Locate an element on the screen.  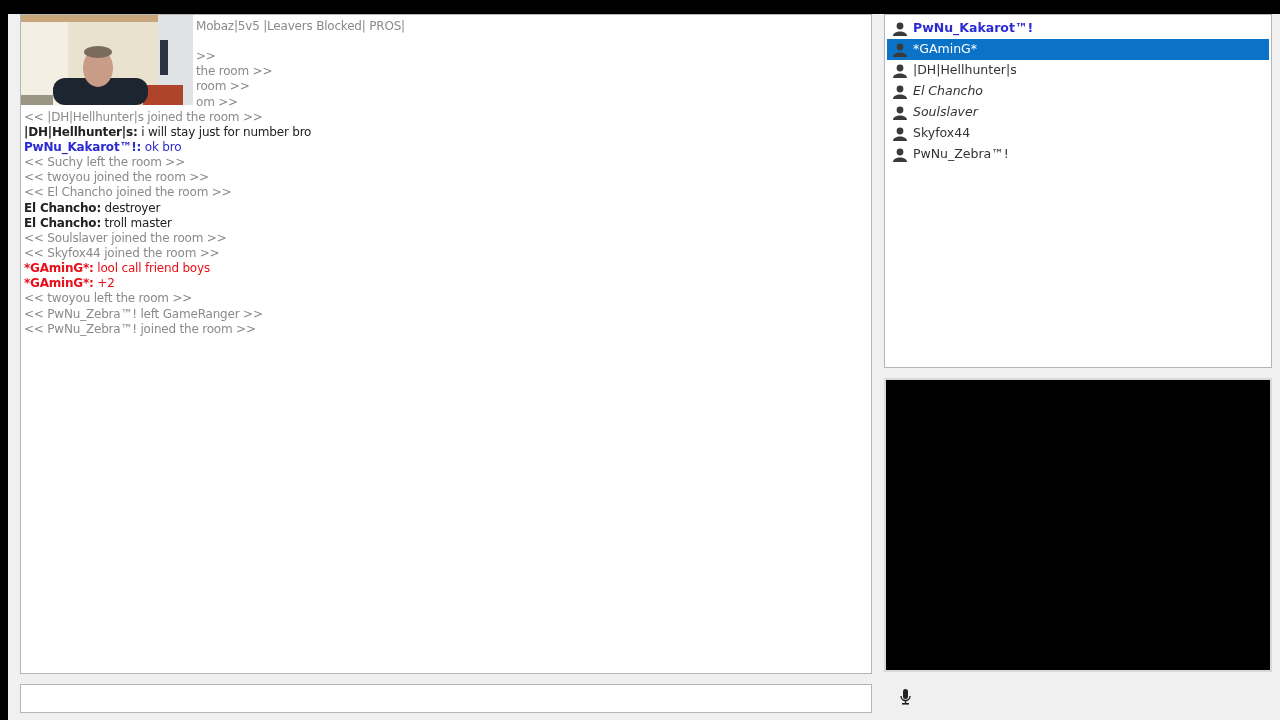
user-name: Soulslaver is located at coordinates (945, 112).